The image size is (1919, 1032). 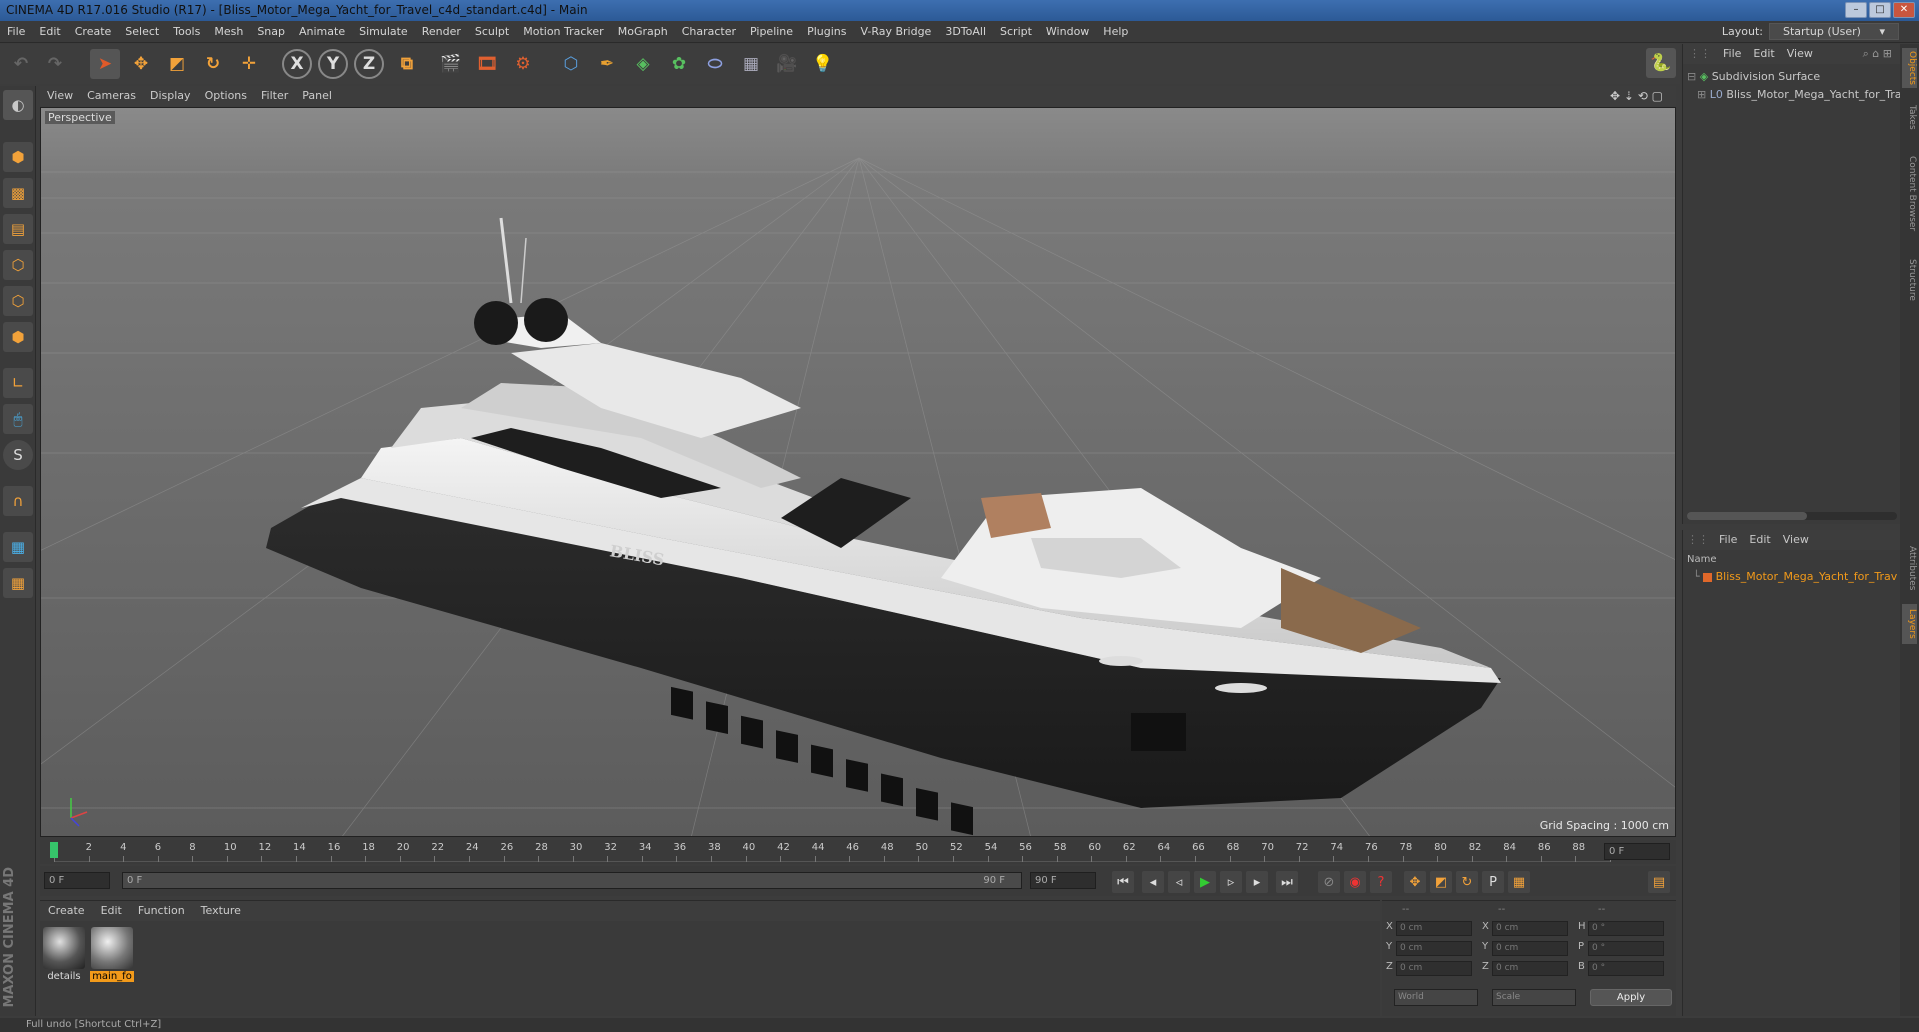 What do you see at coordinates (186, 32) in the screenshot?
I see `menu-tools: Tools` at bounding box center [186, 32].